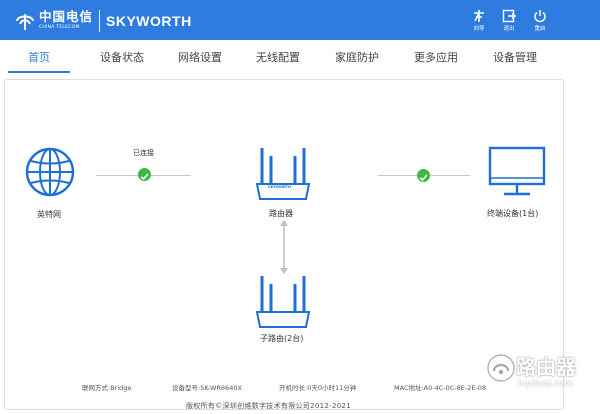 The image size is (600, 414). What do you see at coordinates (423, 175) in the screenshot?
I see `terminal-ok-icon` at bounding box center [423, 175].